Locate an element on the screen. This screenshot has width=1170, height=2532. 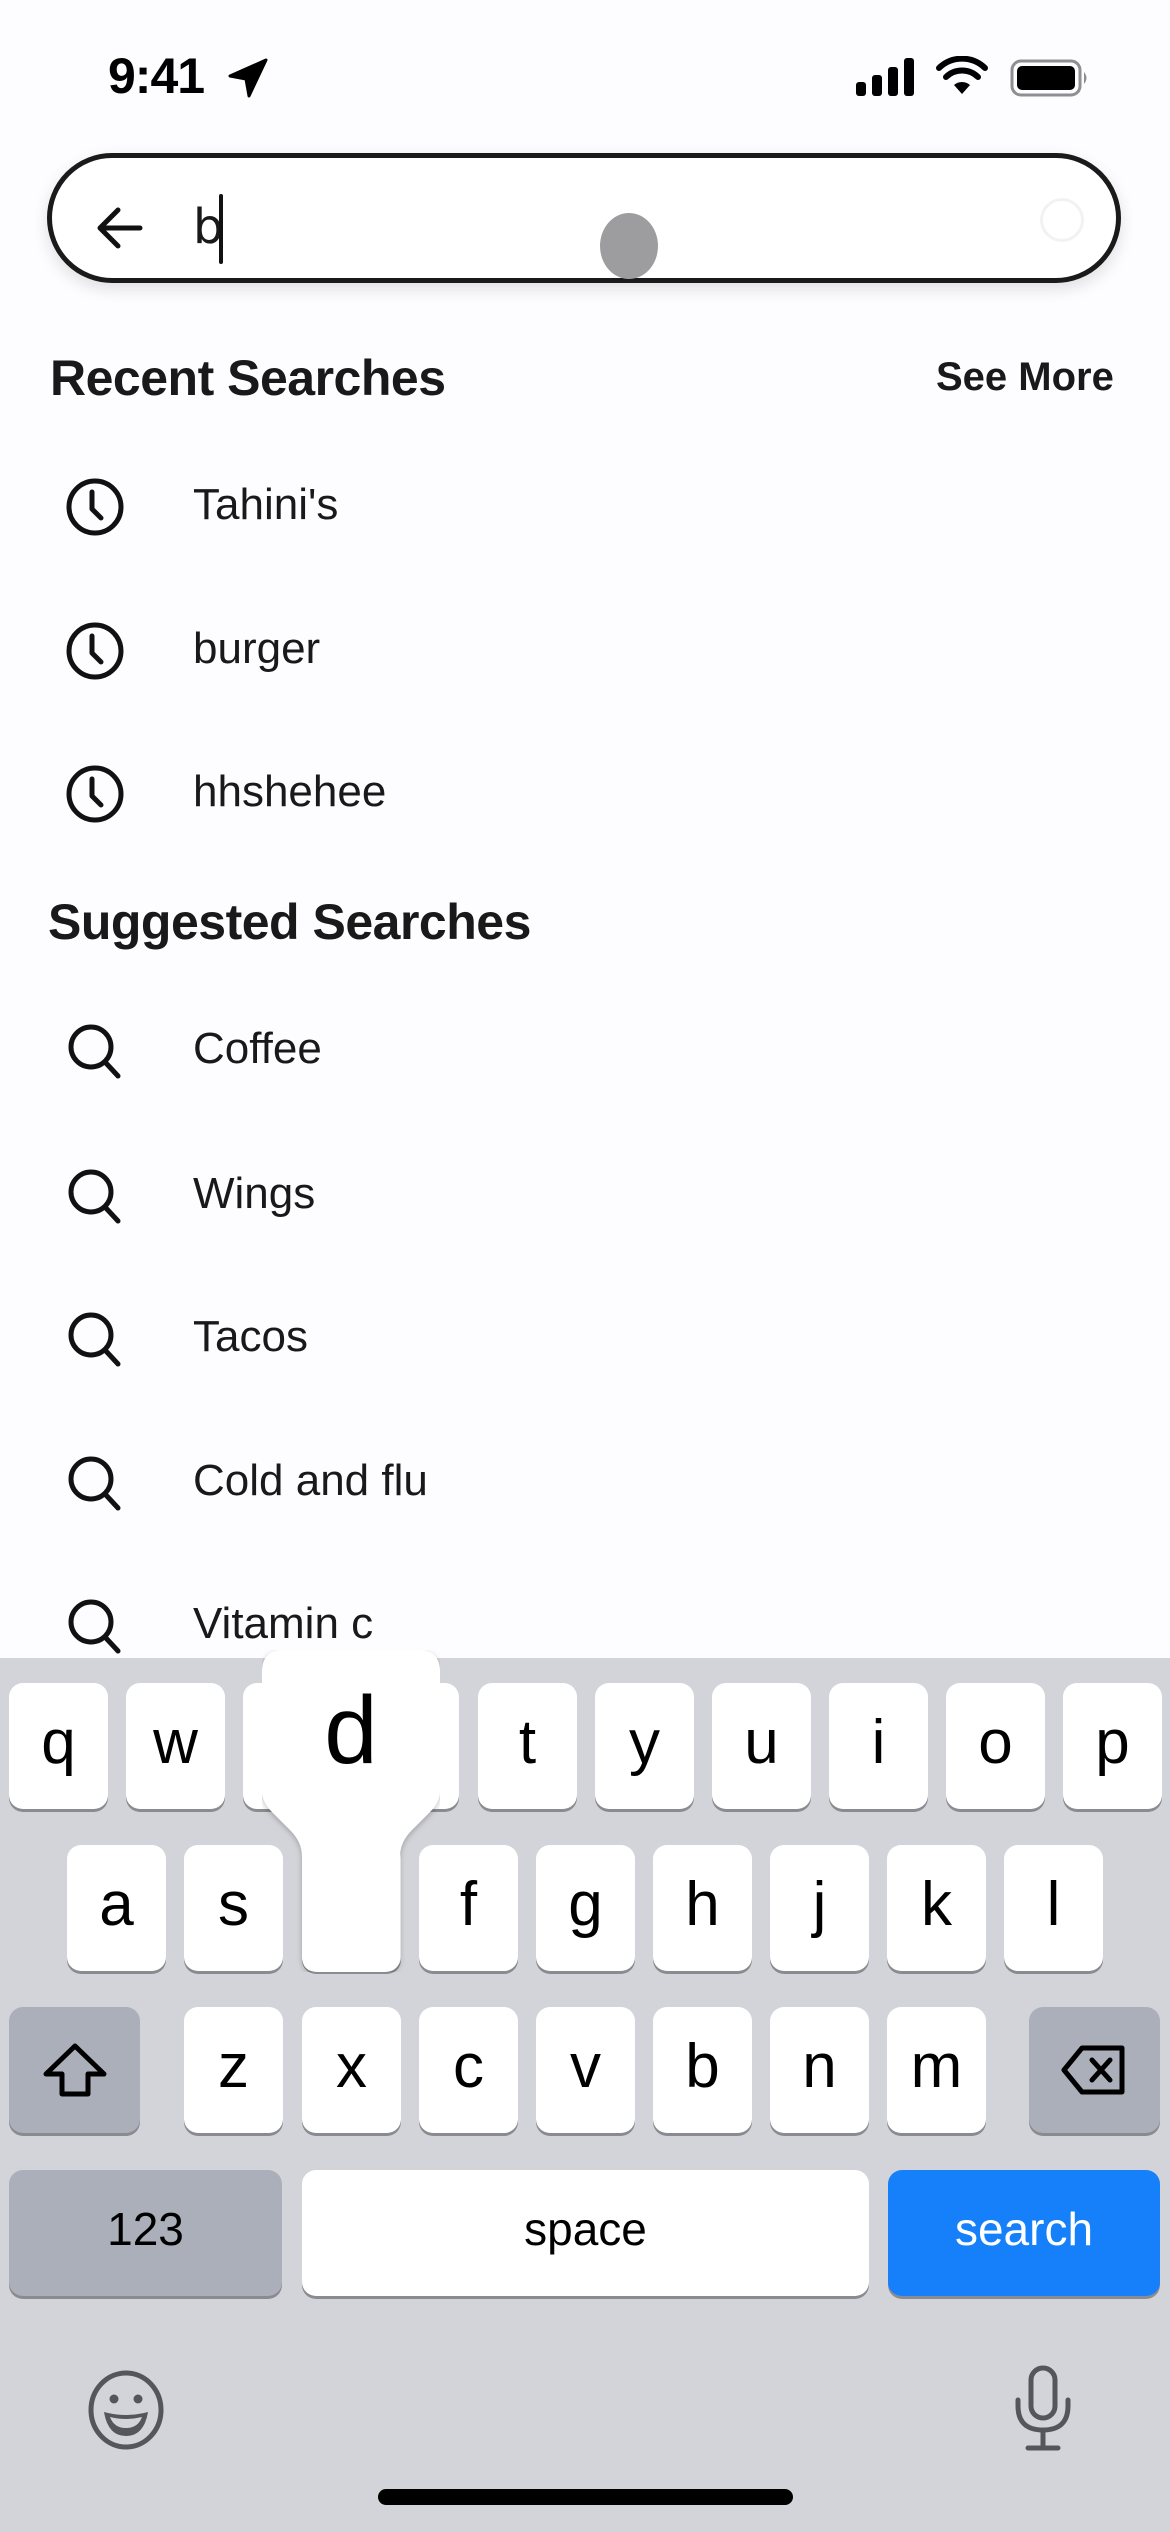
key-p: p is located at coordinates (1112, 1746).